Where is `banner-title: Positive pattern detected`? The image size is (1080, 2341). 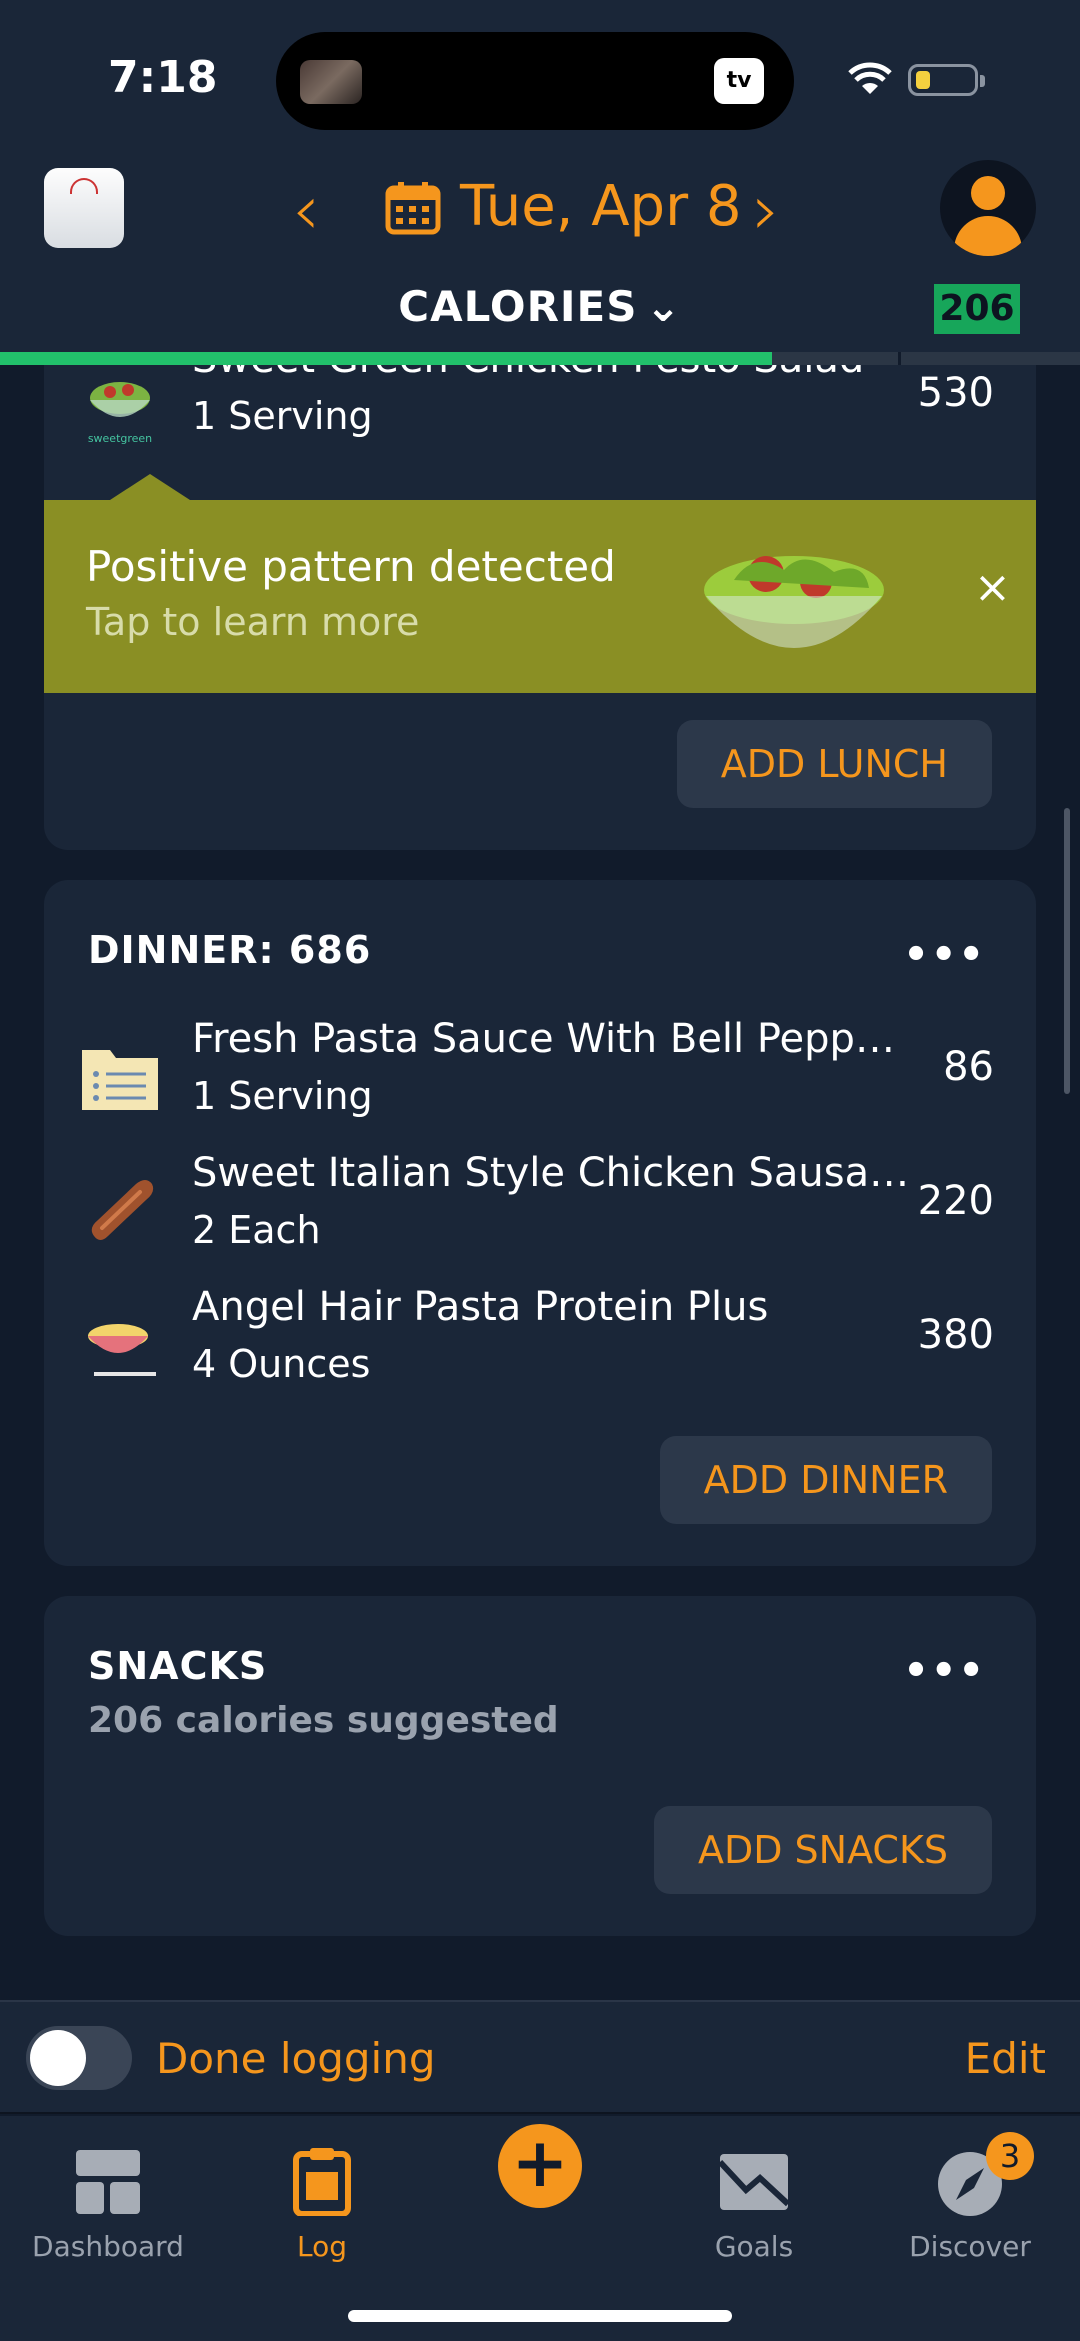 banner-title: Positive pattern detected is located at coordinates (351, 566).